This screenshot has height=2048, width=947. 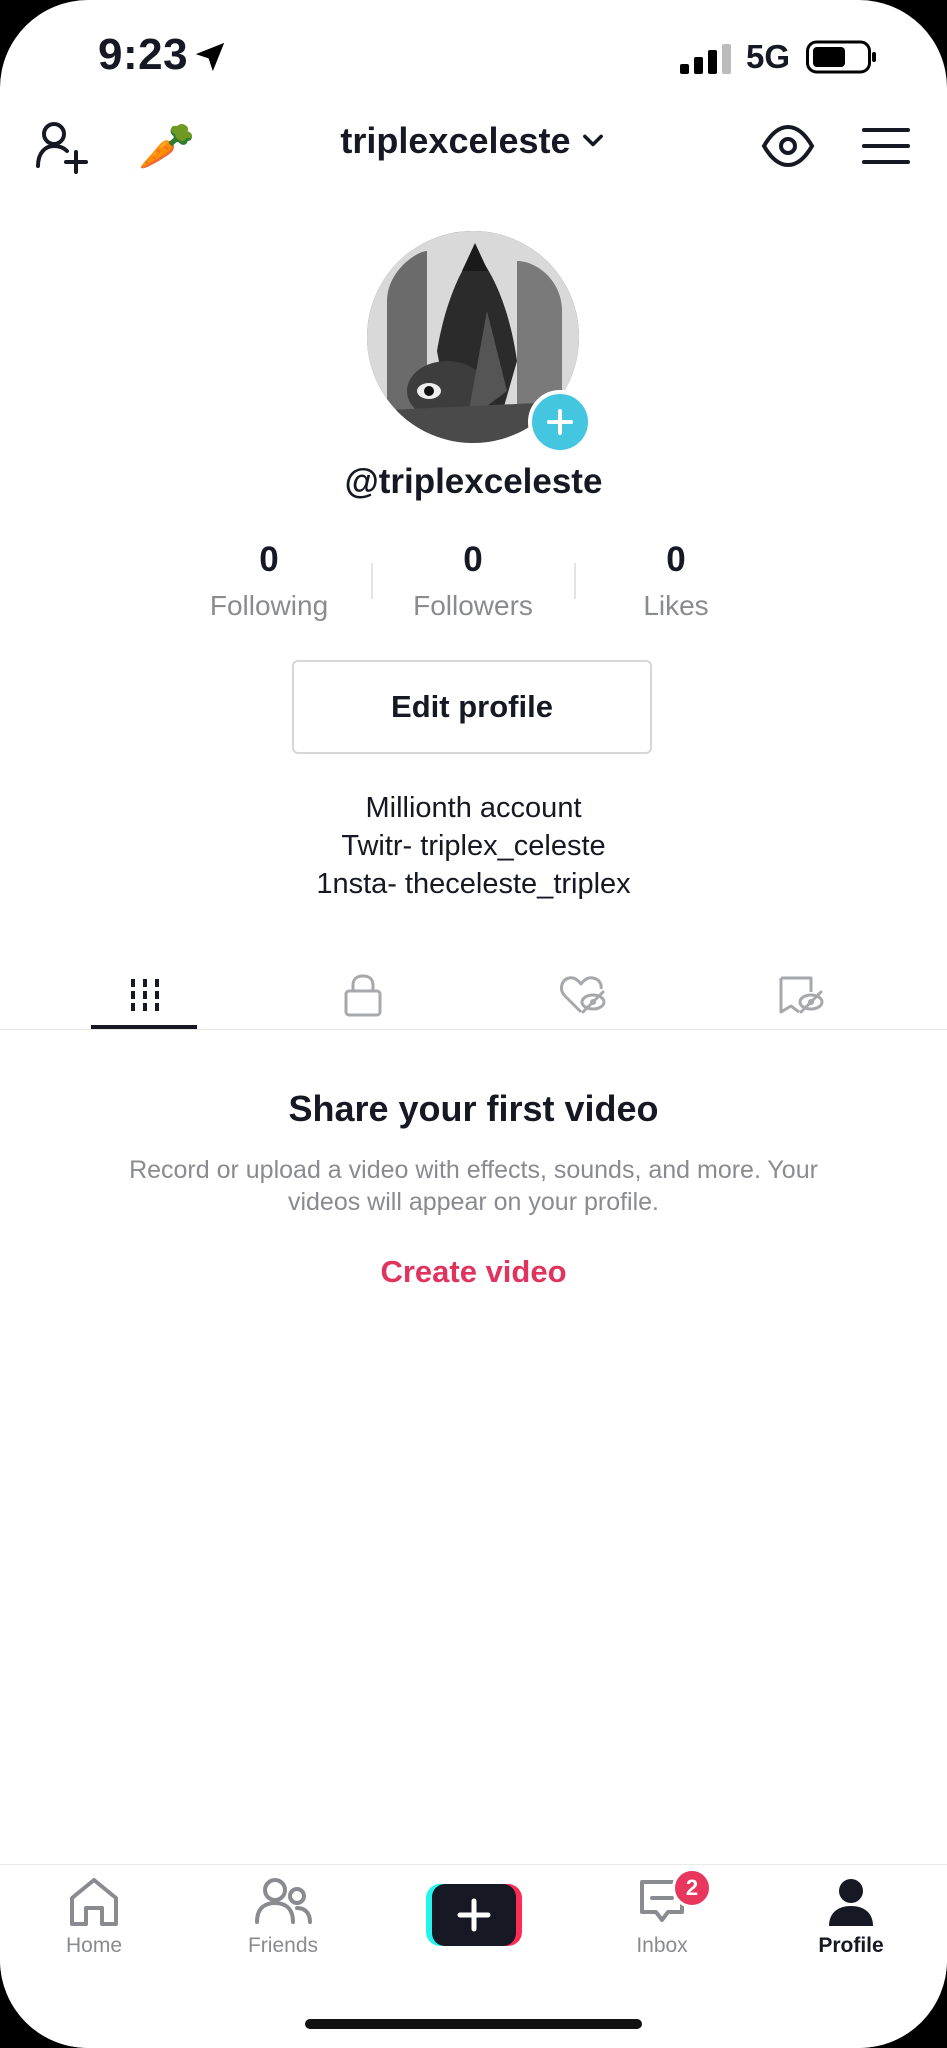 I want to click on liked-hidden-icon, so click(x=583, y=995).